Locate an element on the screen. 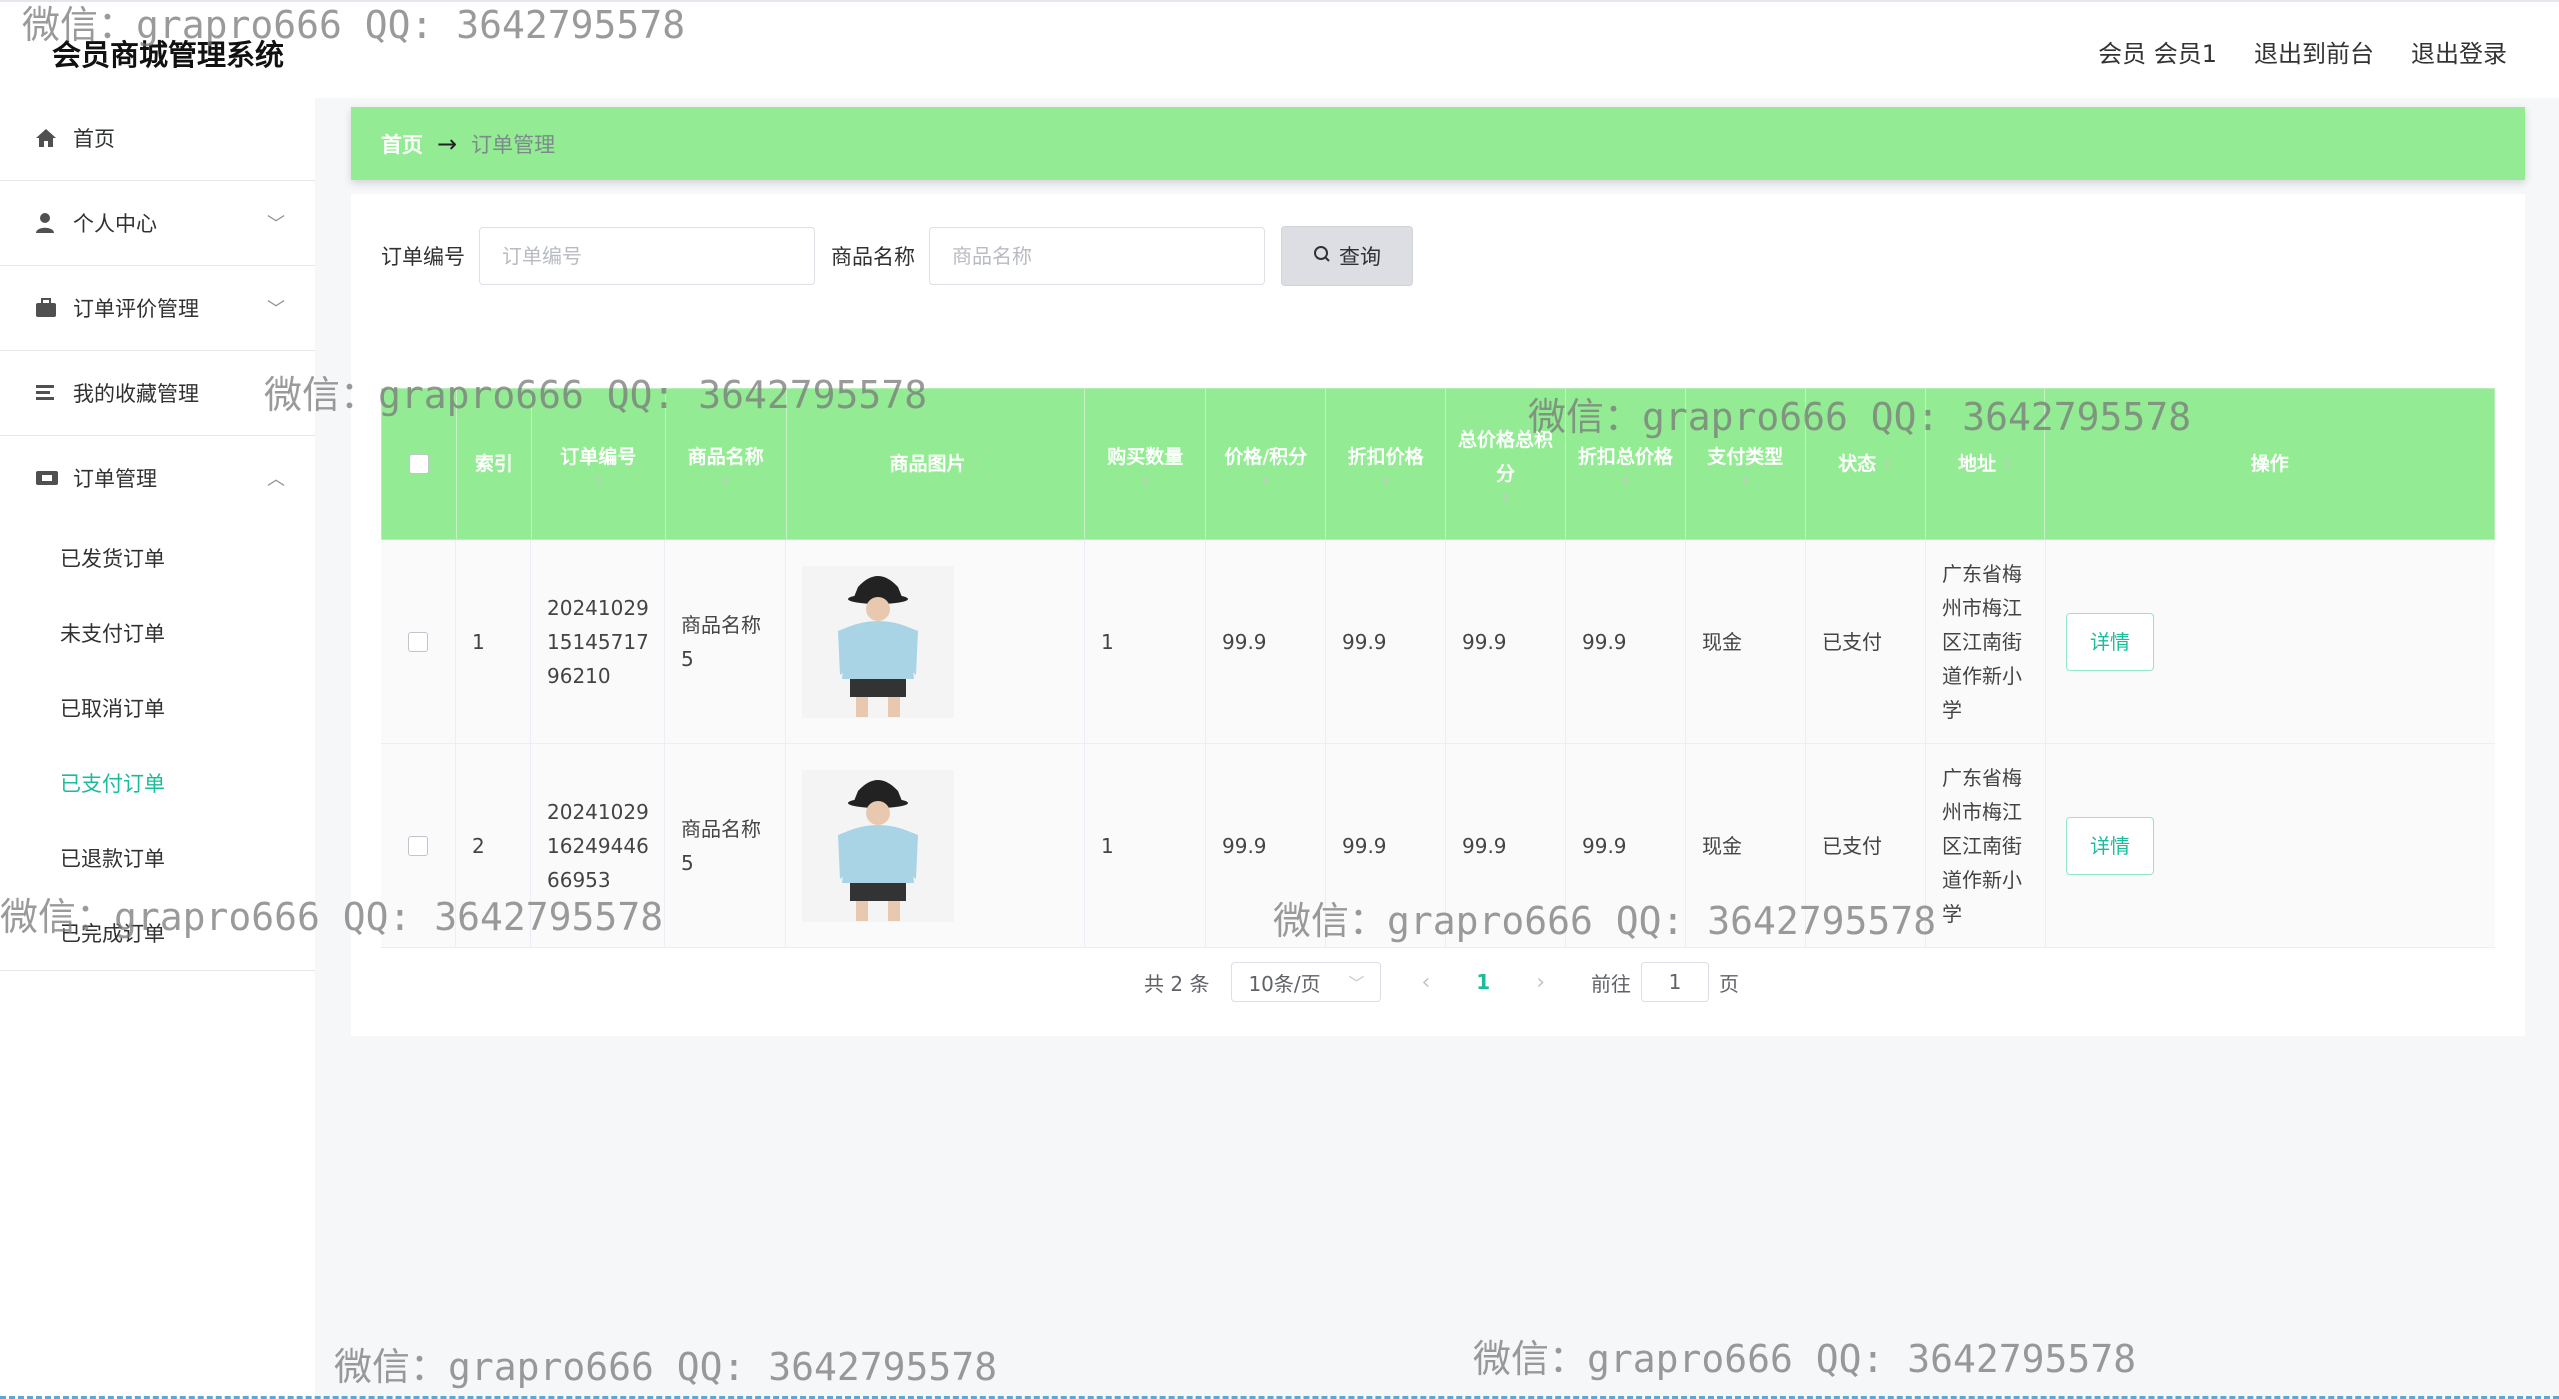 This screenshot has height=1399, width=2559. pagination: 共 2 条 10条/页 ﹀ ‹ 1 › 前往 页 is located at coordinates (1441, 982).